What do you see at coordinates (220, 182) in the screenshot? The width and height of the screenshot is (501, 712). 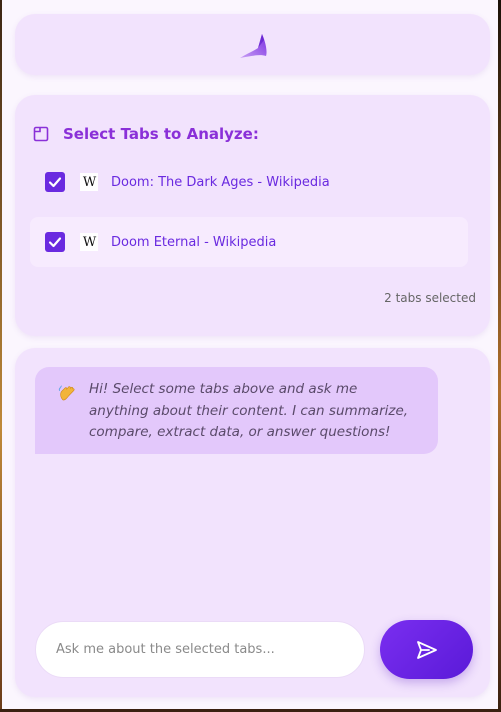 I see `tab-title: Doom: The Dark Ages - Wikipedia` at bounding box center [220, 182].